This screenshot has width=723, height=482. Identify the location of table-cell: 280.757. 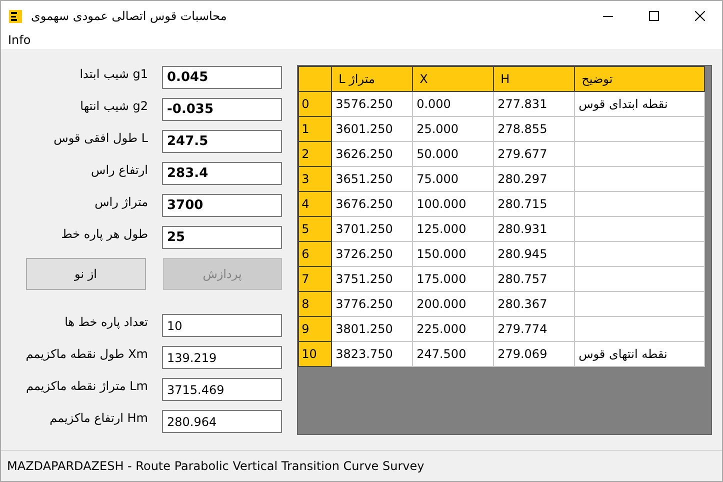
(533, 279).